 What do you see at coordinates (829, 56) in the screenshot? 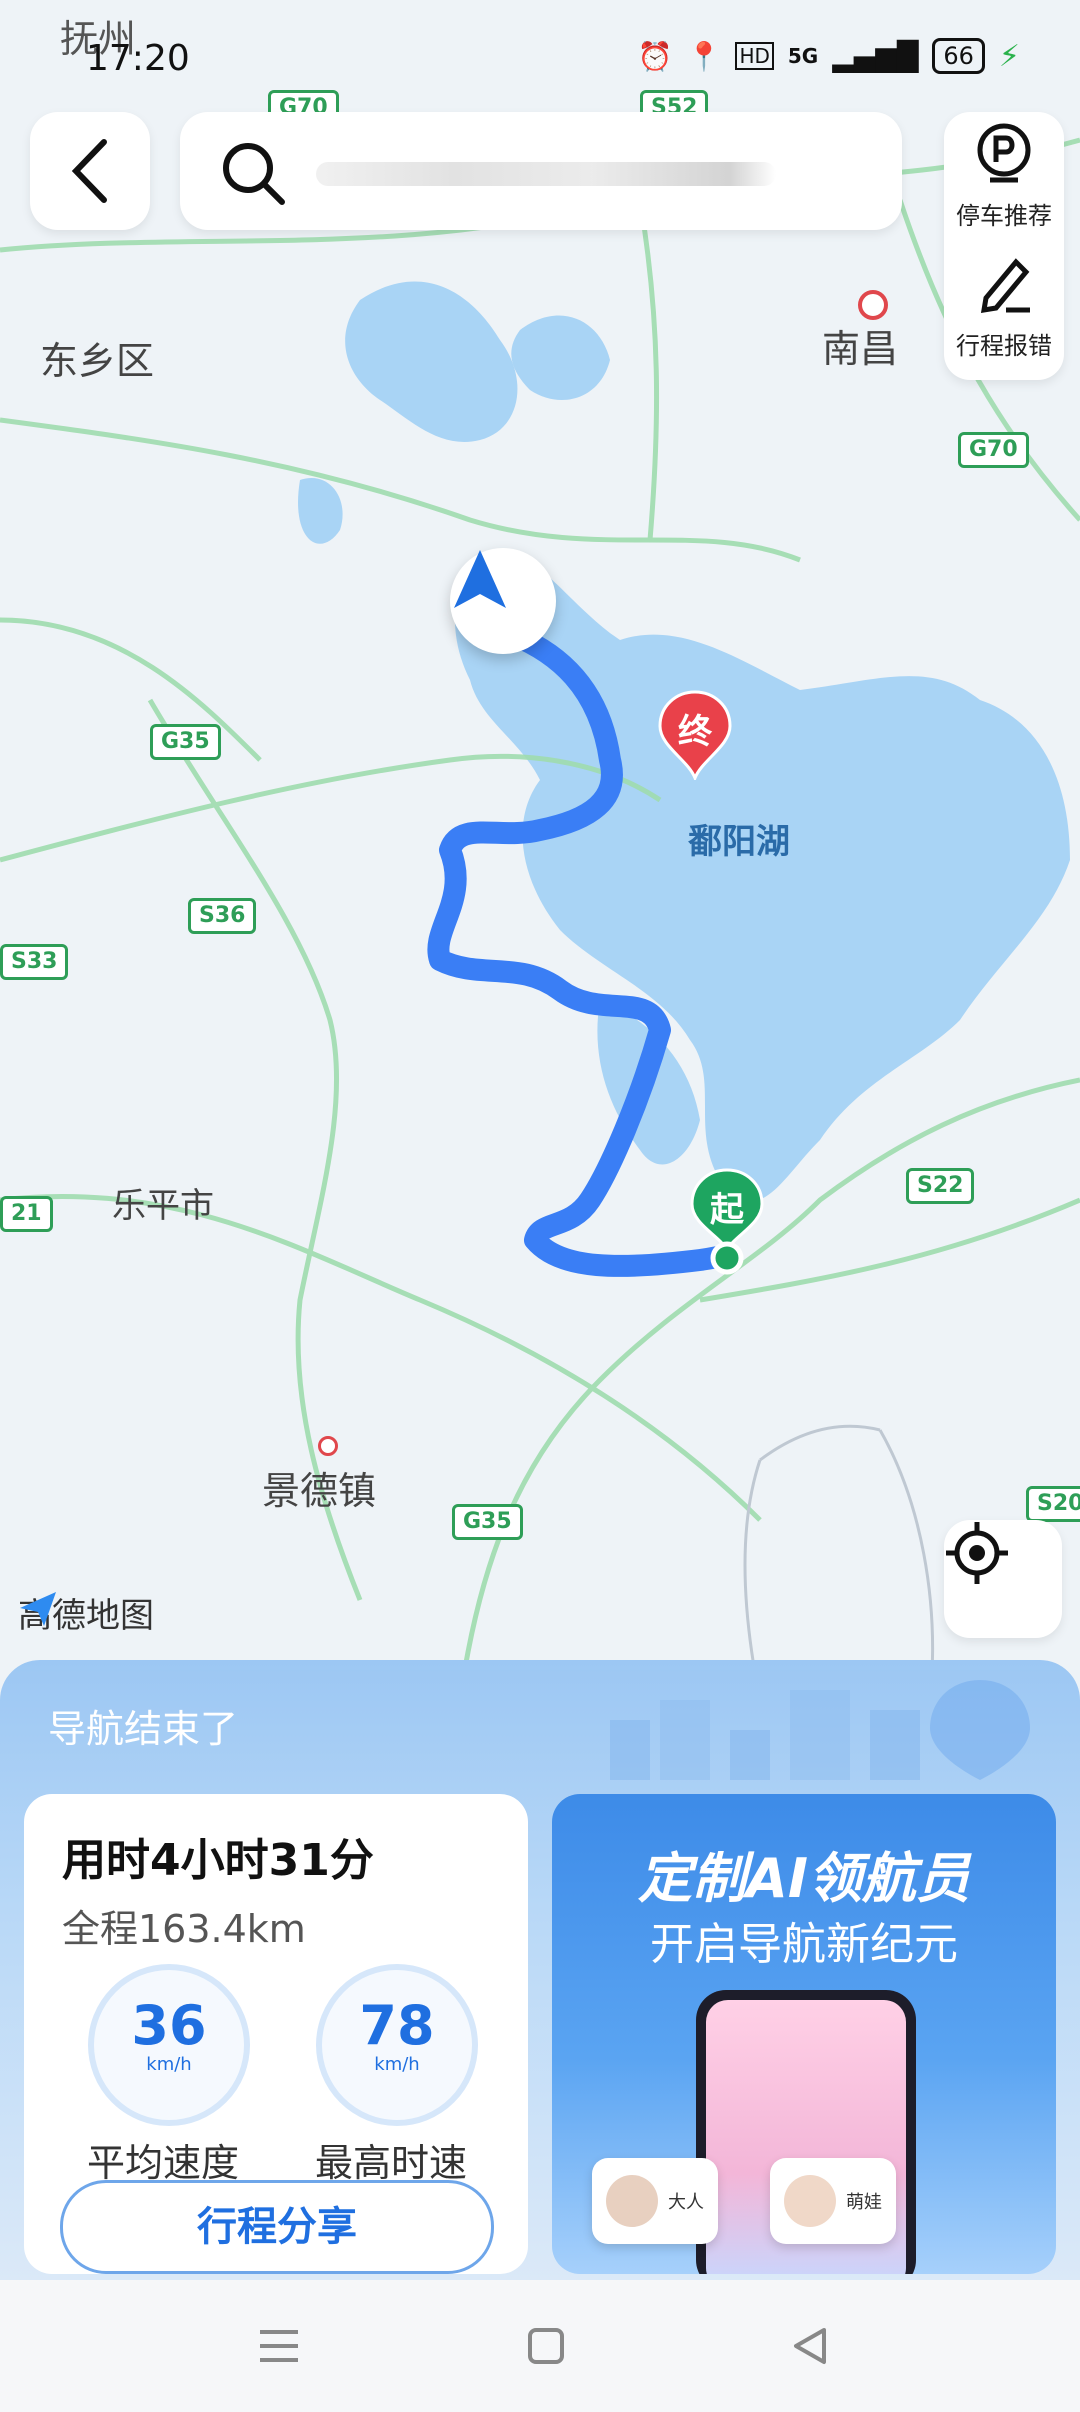
I see `status-icons: ⏰ 📍 HD 5G ▂▄▆█ 66 ⚡` at bounding box center [829, 56].